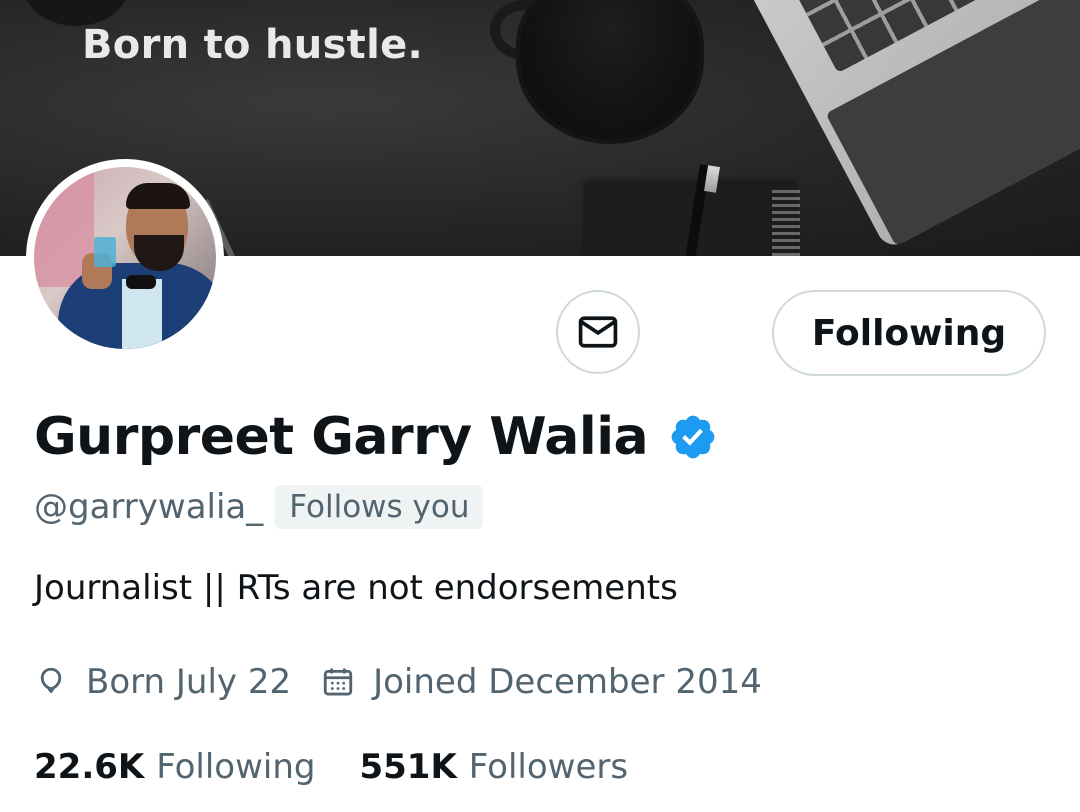 The width and height of the screenshot is (1080, 812). What do you see at coordinates (356, 588) in the screenshot?
I see `profile-bio: Journalist || RTs are not endorsements` at bounding box center [356, 588].